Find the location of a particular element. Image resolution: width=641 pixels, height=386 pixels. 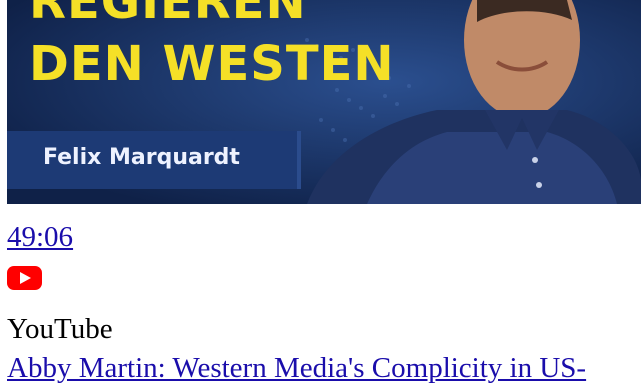

thumbnail-title-line-2: DEN WESTEN is located at coordinates (212, 64).